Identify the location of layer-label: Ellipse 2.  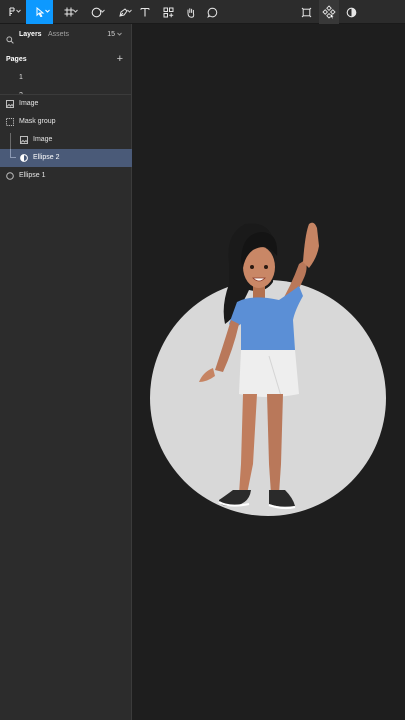
(46, 157).